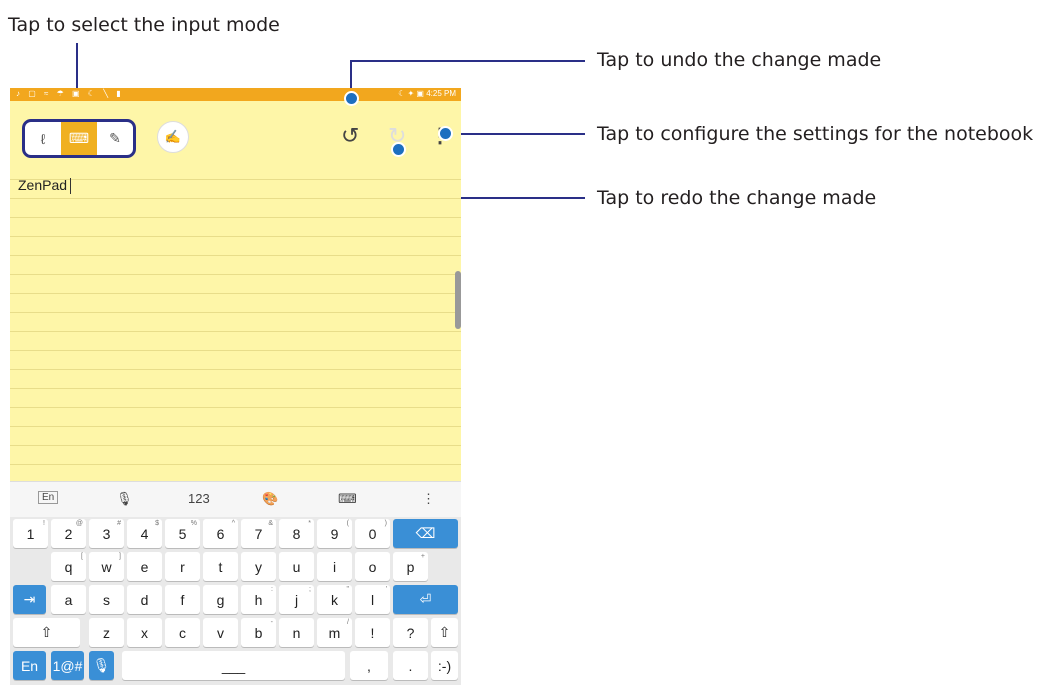  I want to click on key-label: t, so click(220, 566).